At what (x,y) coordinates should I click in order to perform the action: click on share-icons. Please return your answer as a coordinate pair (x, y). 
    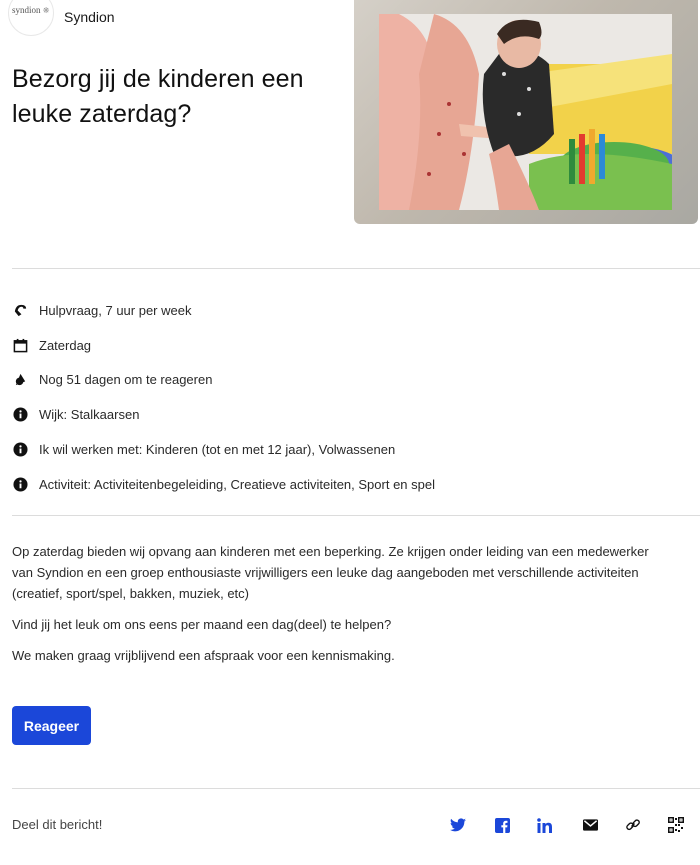
    Looking at the image, I should click on (568, 826).